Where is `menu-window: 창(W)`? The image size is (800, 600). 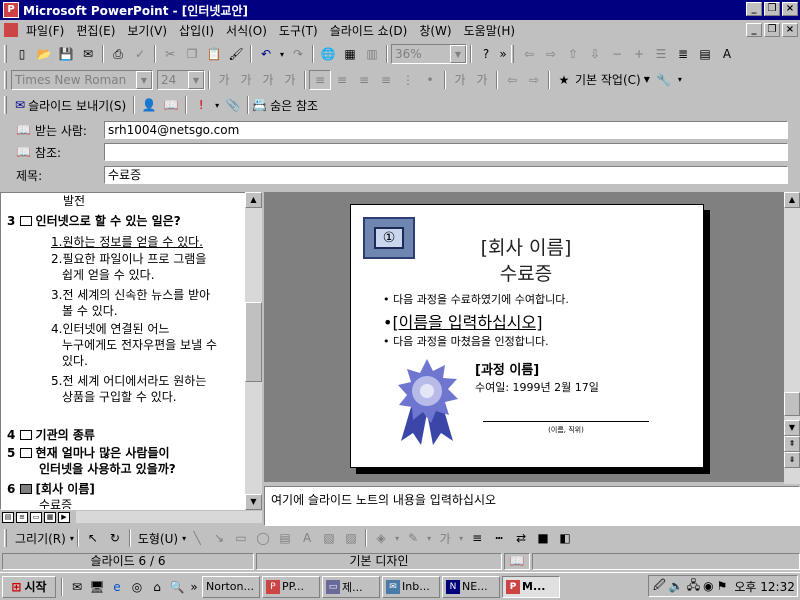
menu-window: 창(W) is located at coordinates (435, 30).